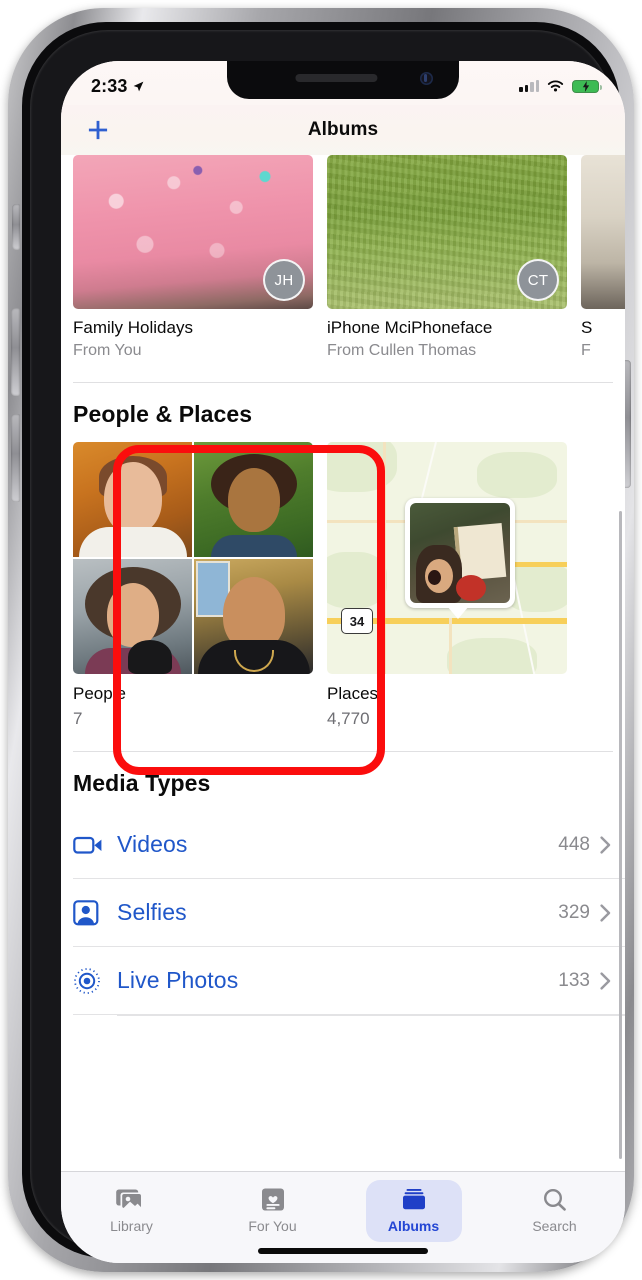  I want to click on navigation-bar: Albums, so click(343, 130).